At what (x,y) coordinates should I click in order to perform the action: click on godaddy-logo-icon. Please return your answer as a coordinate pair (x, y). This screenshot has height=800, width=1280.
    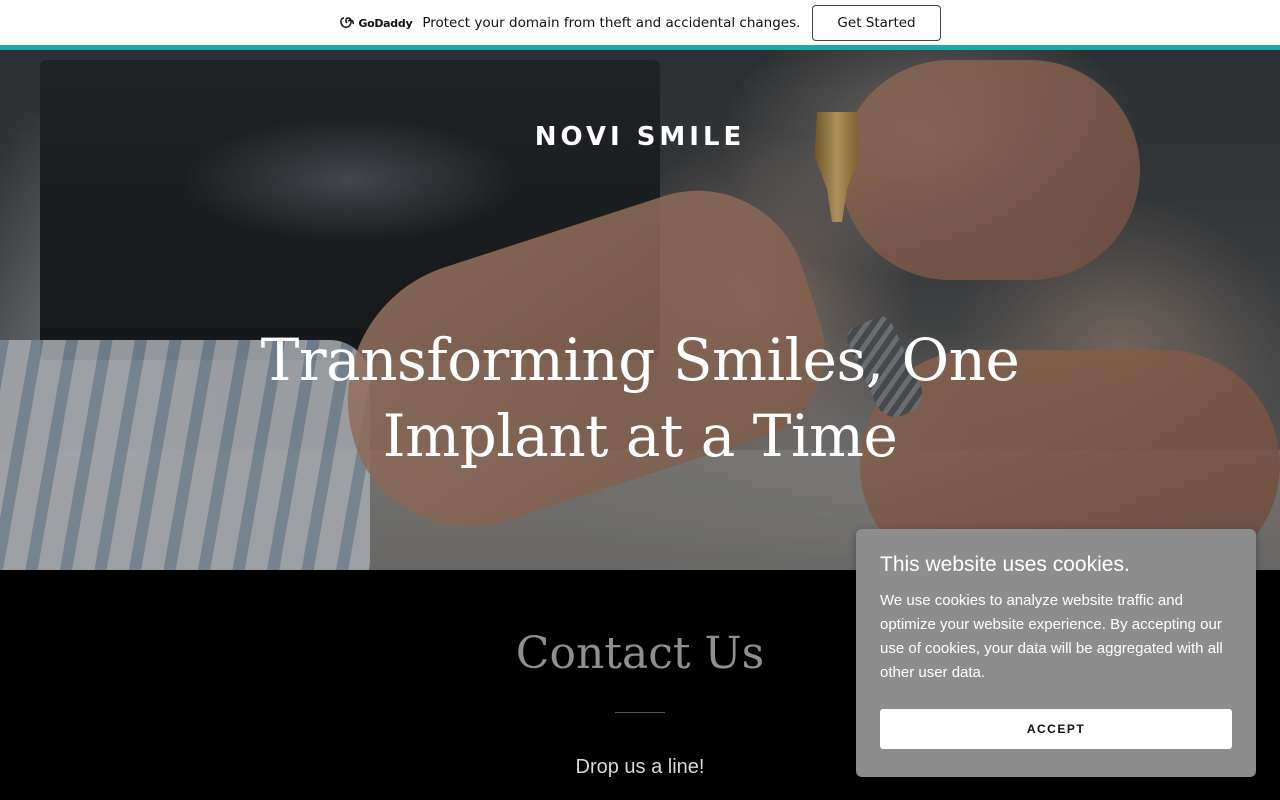
    Looking at the image, I should click on (347, 22).